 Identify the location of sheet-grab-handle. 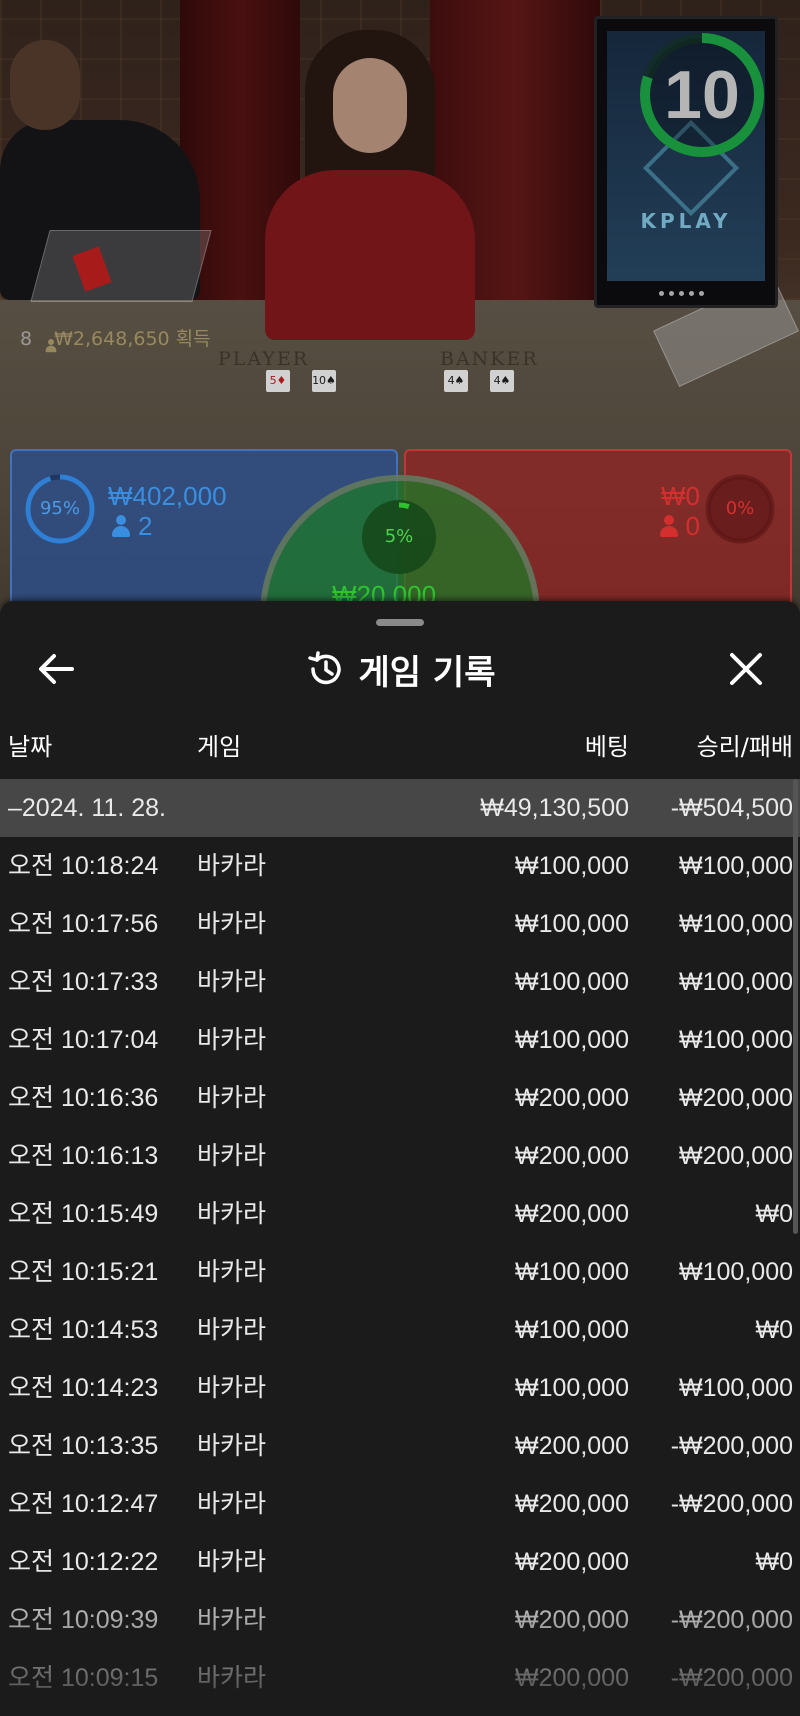
(400, 622).